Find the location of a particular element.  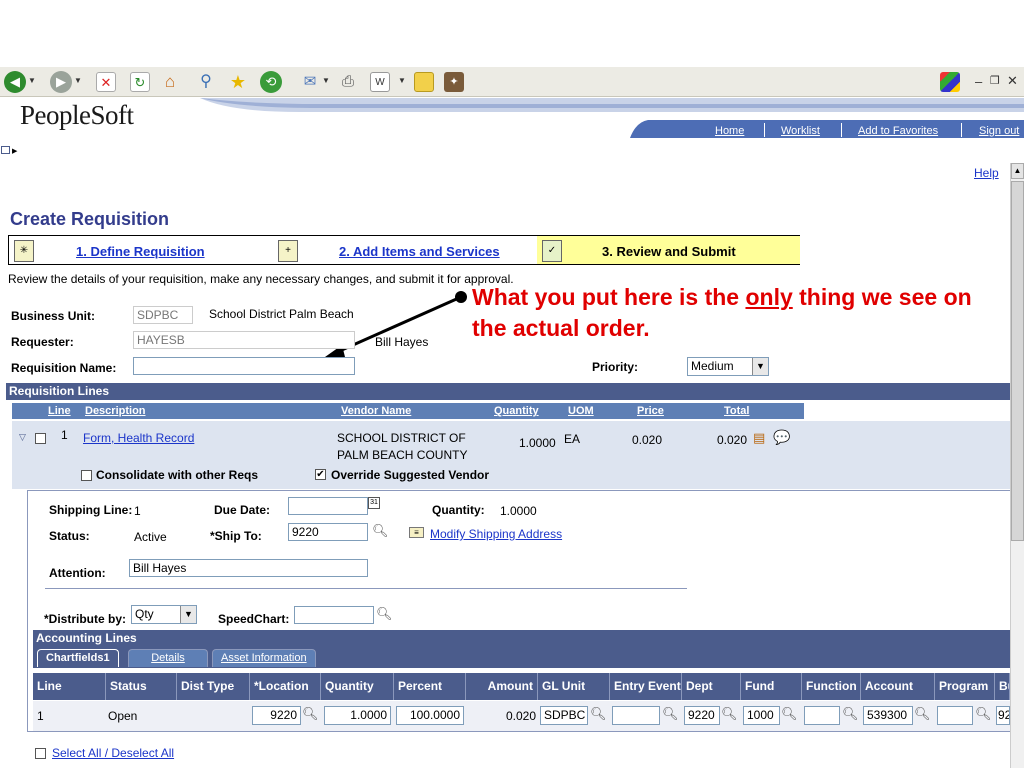

line-select-checkbox is located at coordinates (40, 438).